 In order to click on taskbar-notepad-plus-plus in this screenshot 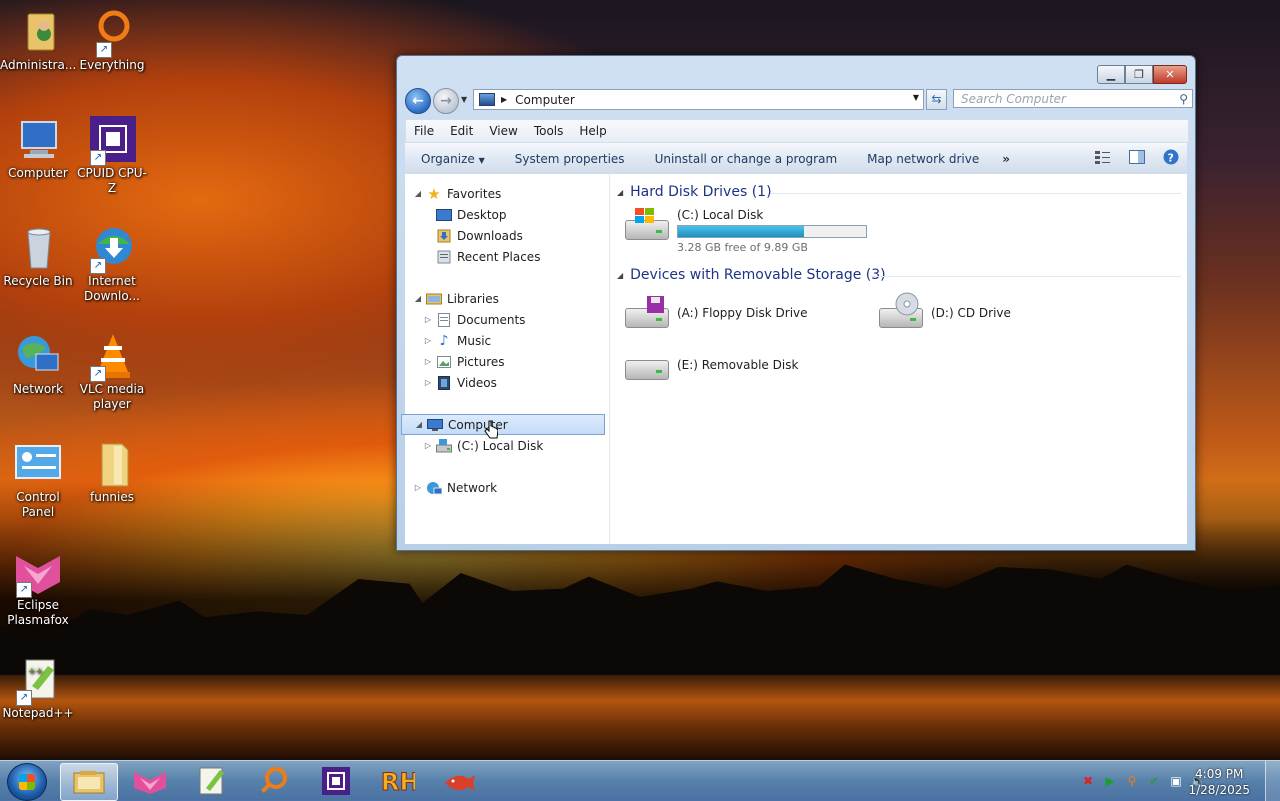, I will do `click(212, 781)`.